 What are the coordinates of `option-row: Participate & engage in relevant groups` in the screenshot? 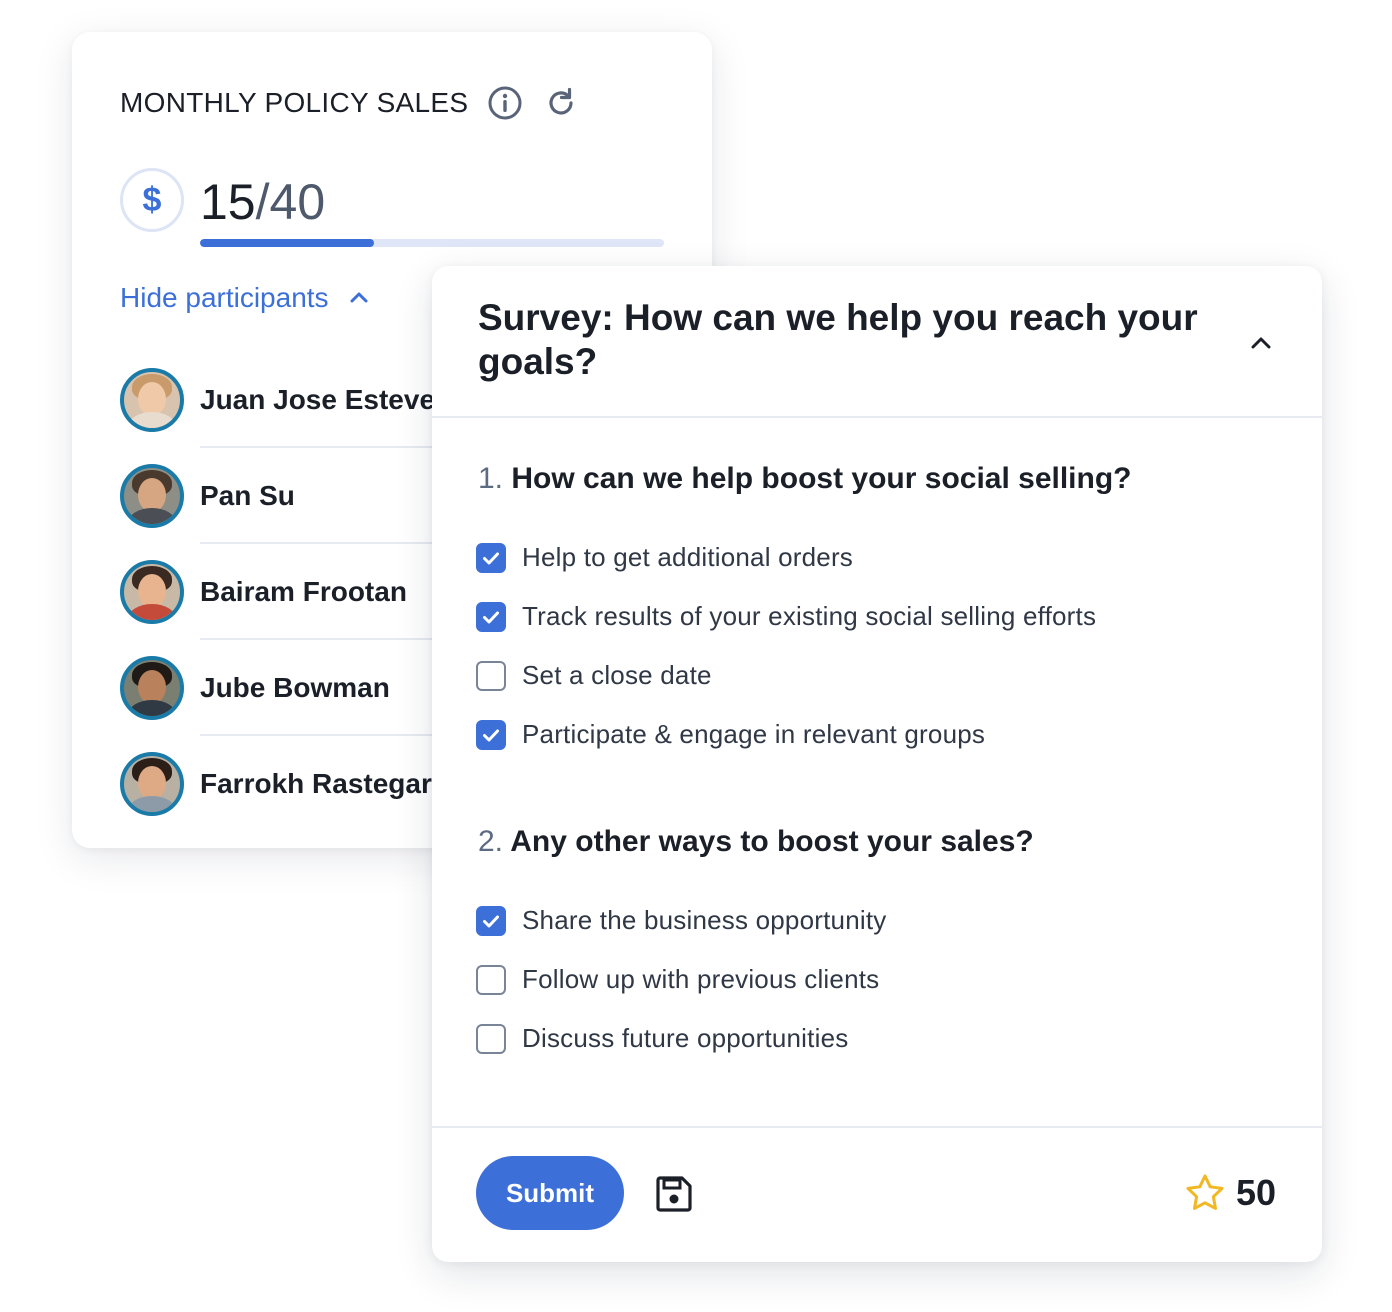 It's located at (786, 734).